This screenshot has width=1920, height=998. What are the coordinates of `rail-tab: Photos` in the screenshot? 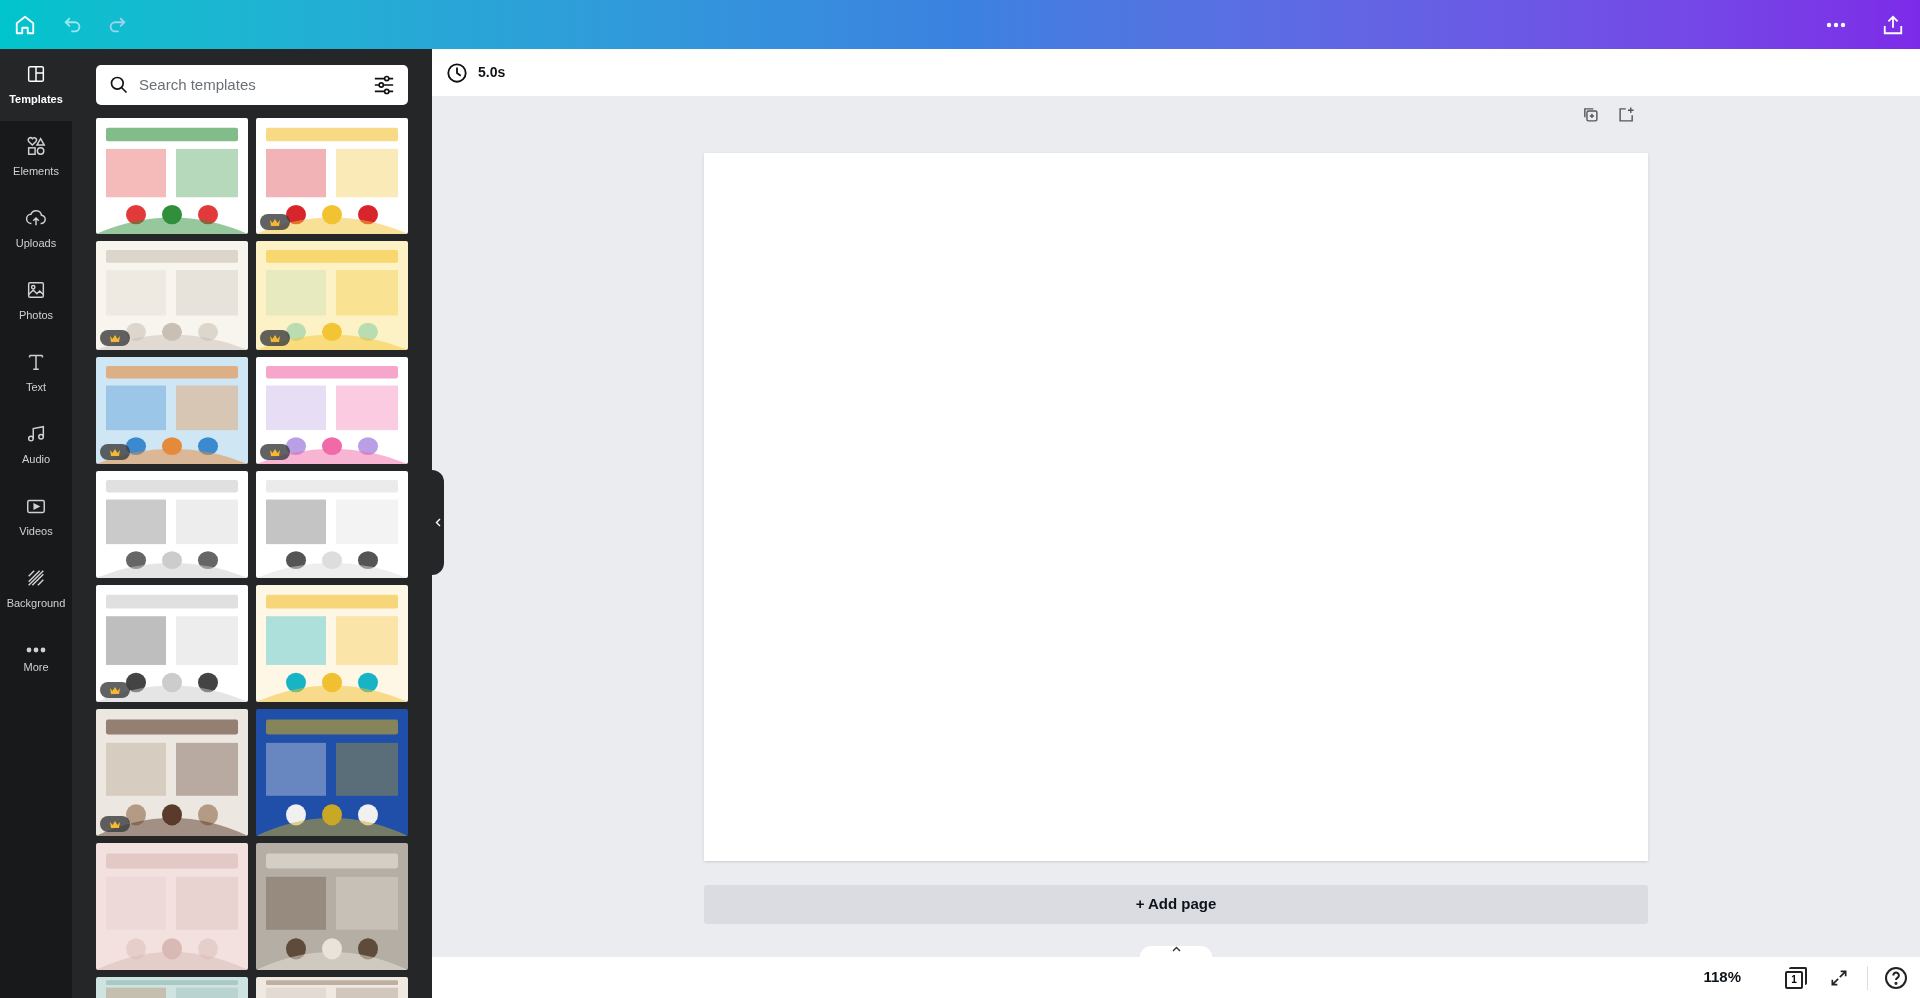 It's located at (36, 301).